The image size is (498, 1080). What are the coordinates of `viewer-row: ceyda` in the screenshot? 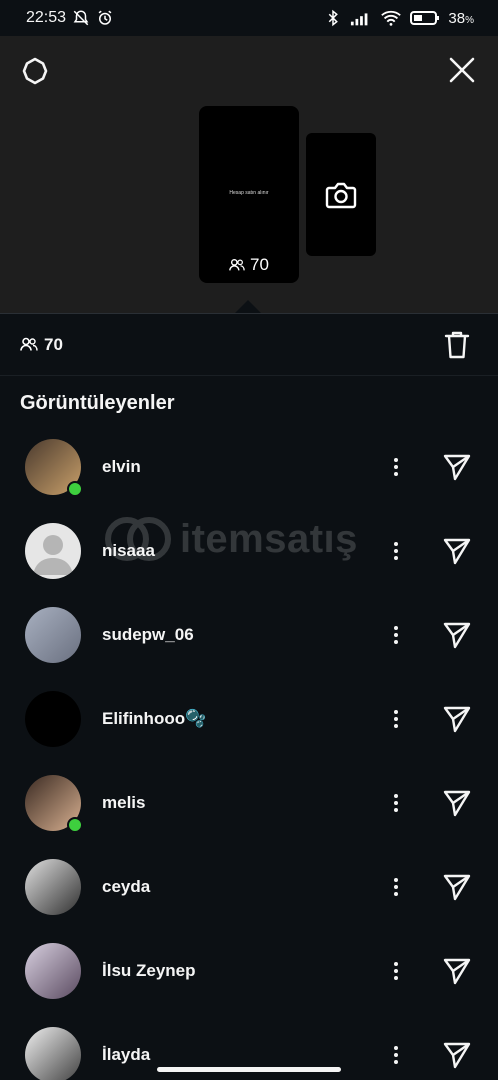 It's located at (249, 887).